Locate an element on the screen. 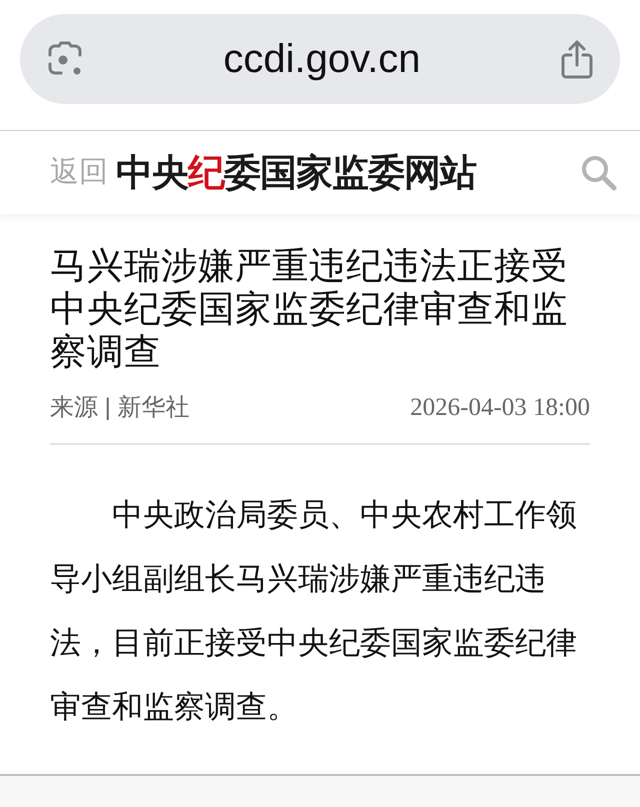 The image size is (640, 807). share-icon is located at coordinates (577, 59).